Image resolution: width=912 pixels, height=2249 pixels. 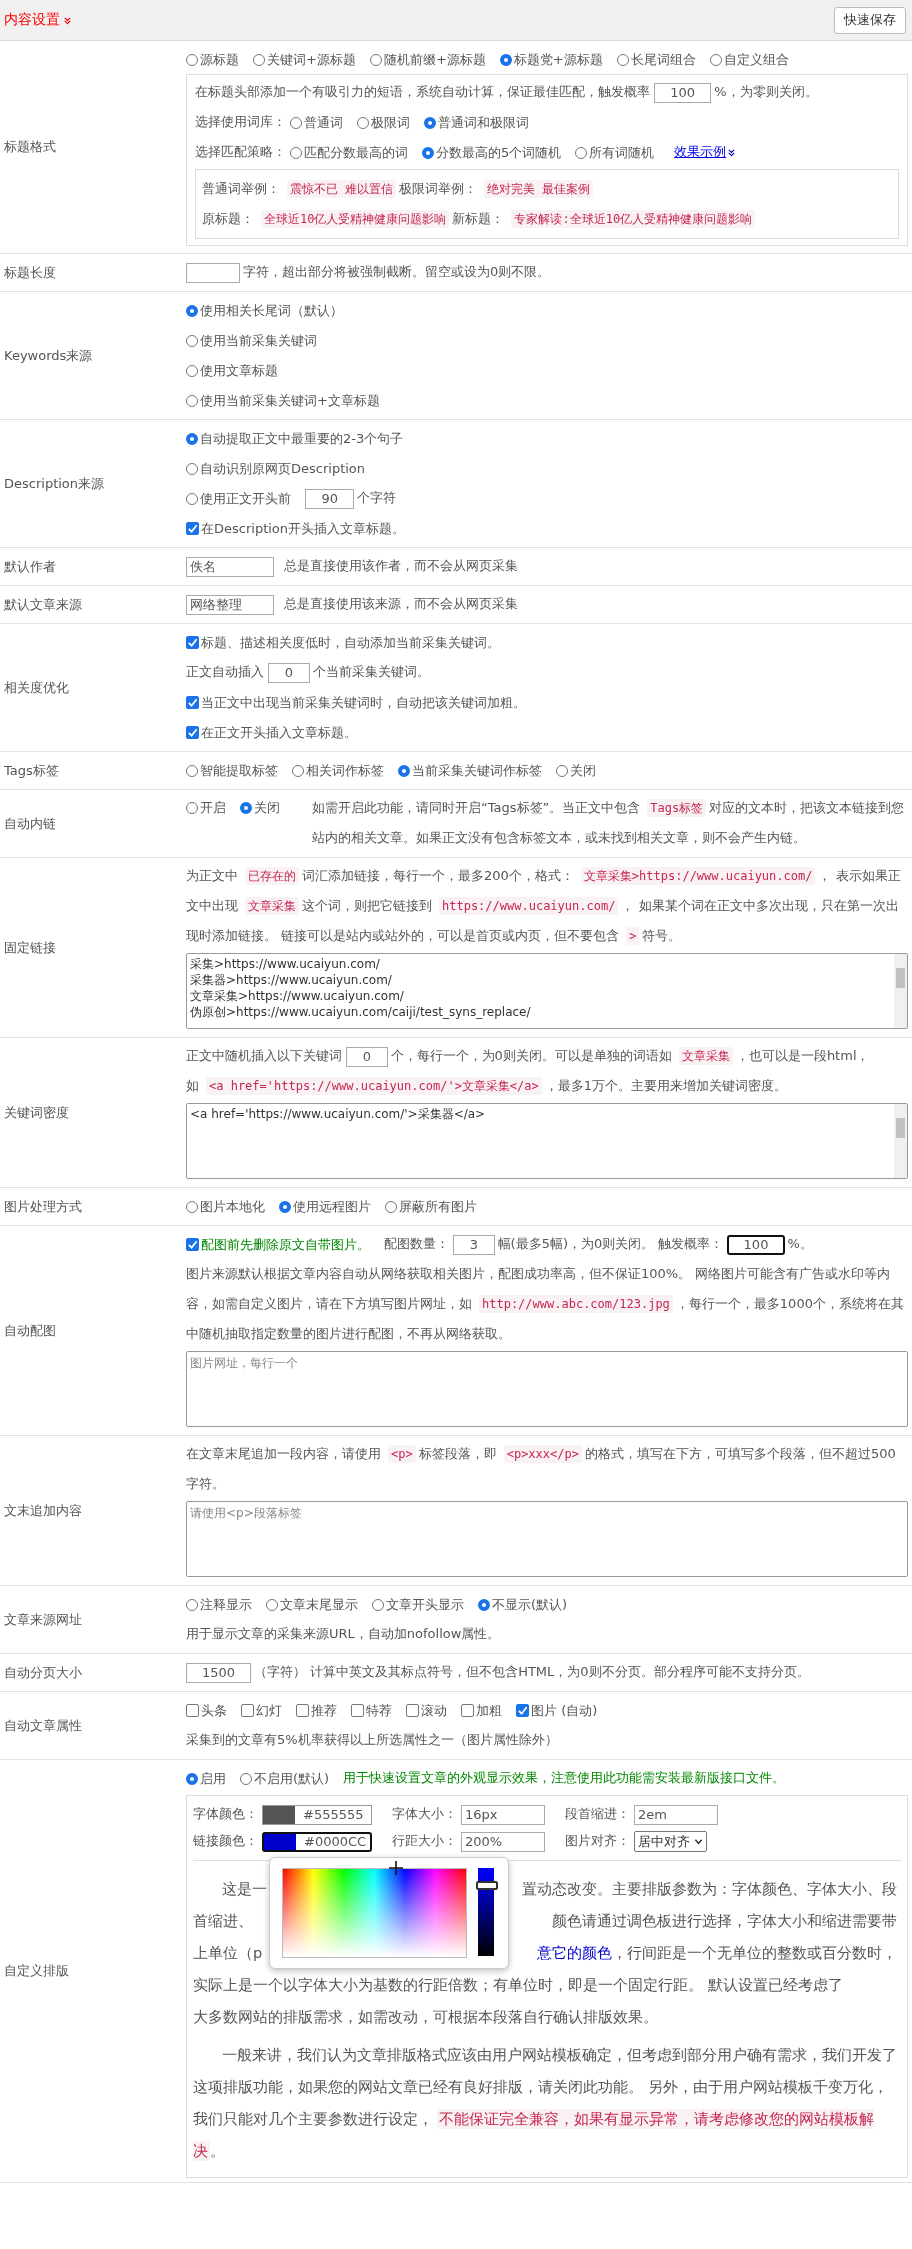 What do you see at coordinates (317, 1841) in the screenshot?
I see `color-input: #0000CC` at bounding box center [317, 1841].